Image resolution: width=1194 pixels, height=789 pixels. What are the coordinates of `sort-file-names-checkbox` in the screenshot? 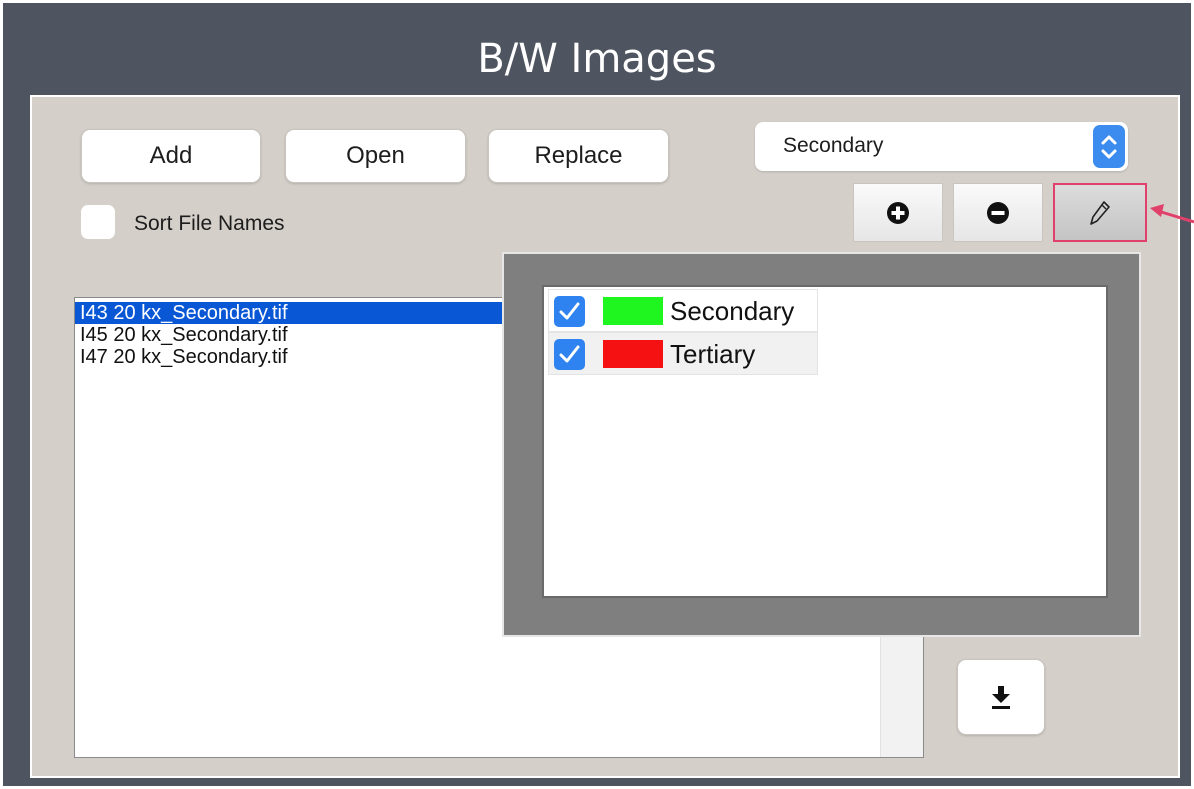 It's located at (98, 222).